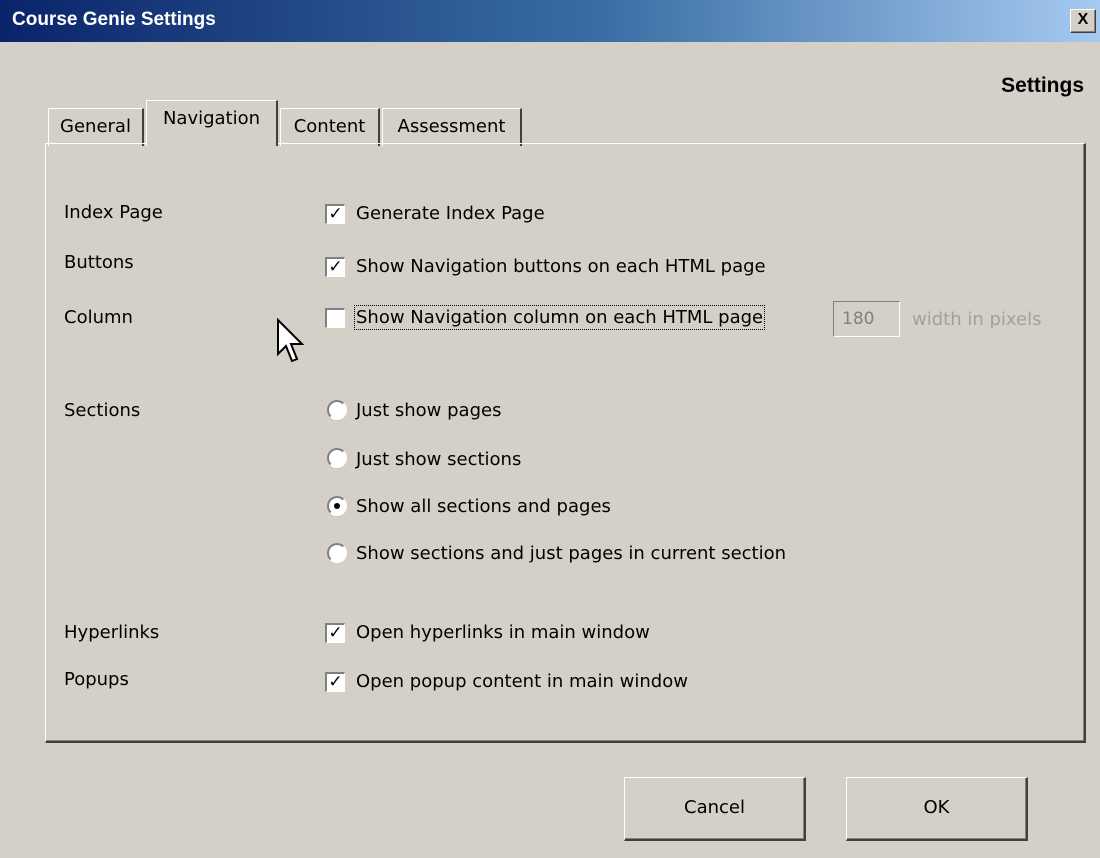 Image resolution: width=1100 pixels, height=858 pixels. I want to click on radio-show-all-sections-and-pages, so click(337, 506).